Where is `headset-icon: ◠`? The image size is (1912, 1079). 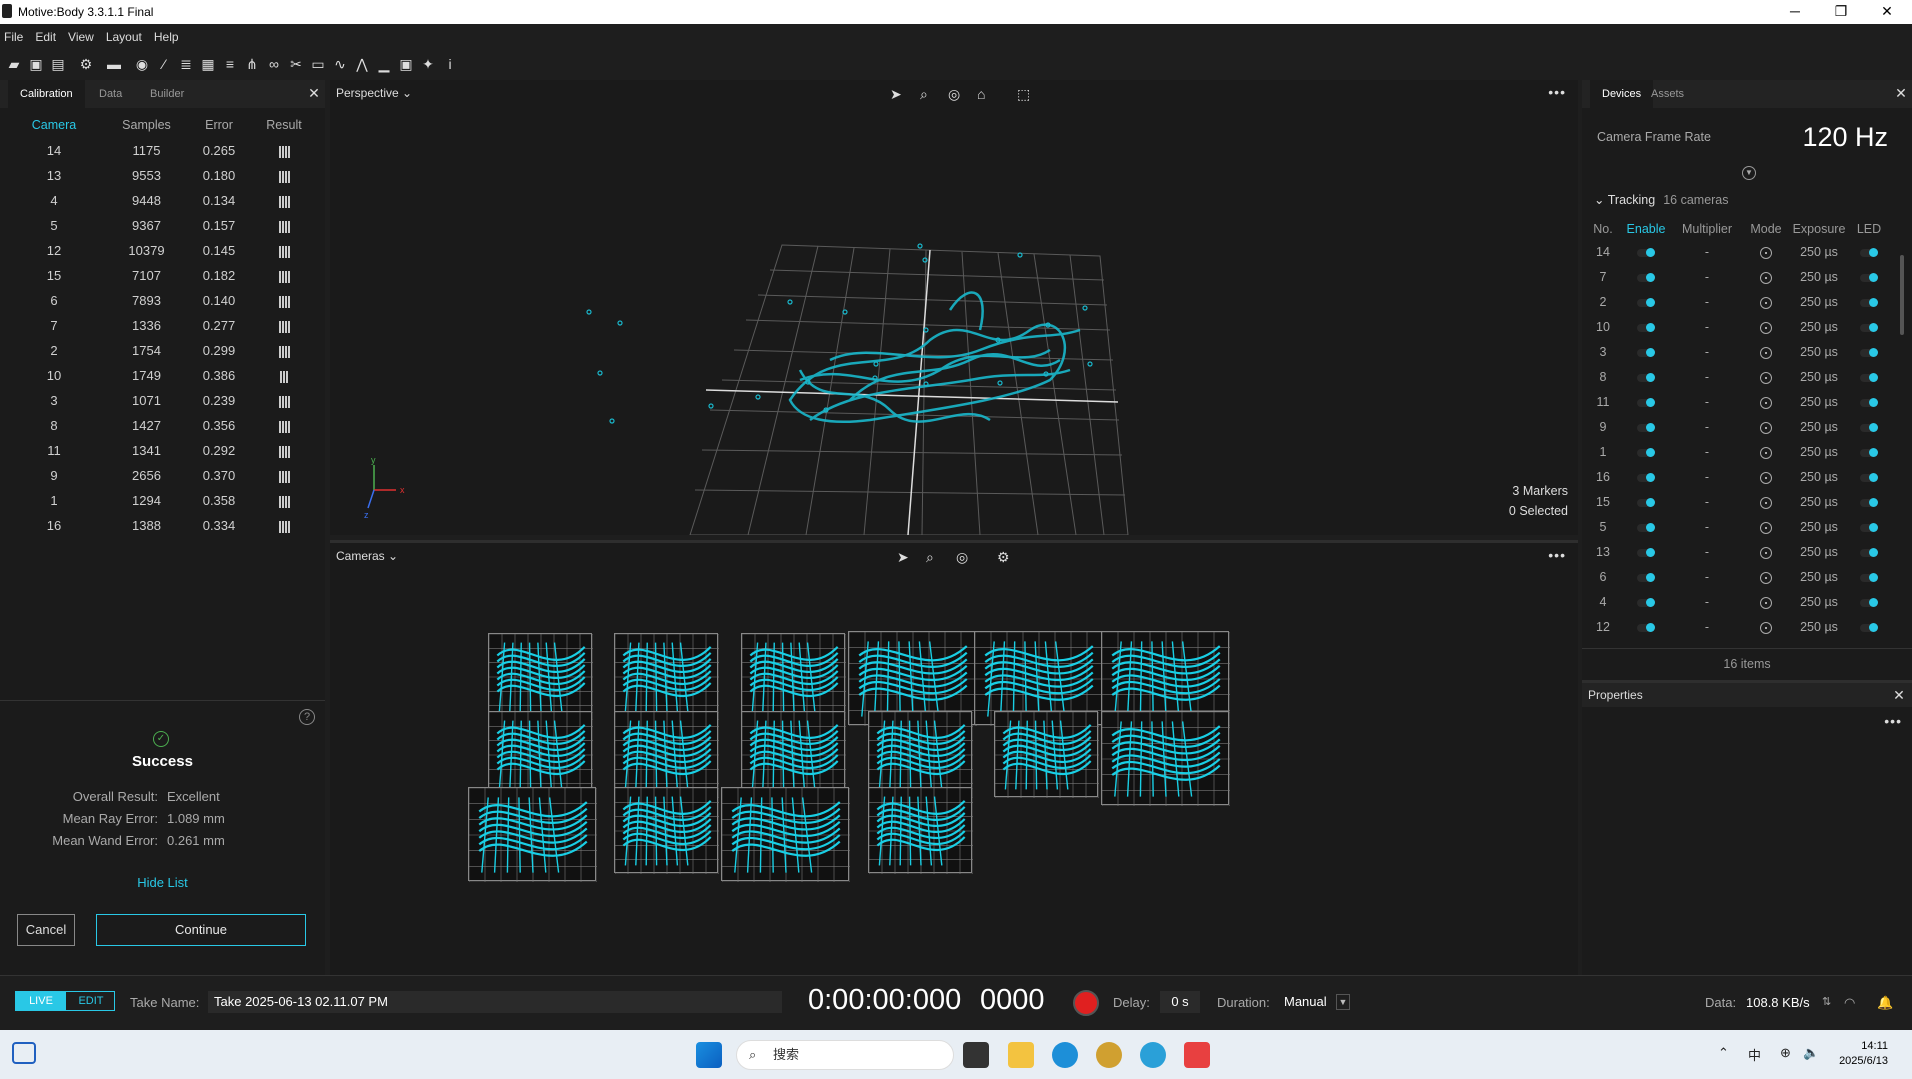
headset-icon: ◠ is located at coordinates (1849, 1003).